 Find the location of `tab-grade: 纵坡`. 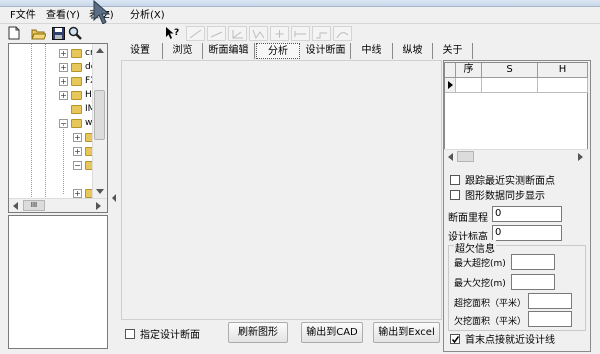

tab-grade: 纵坡 is located at coordinates (413, 51).